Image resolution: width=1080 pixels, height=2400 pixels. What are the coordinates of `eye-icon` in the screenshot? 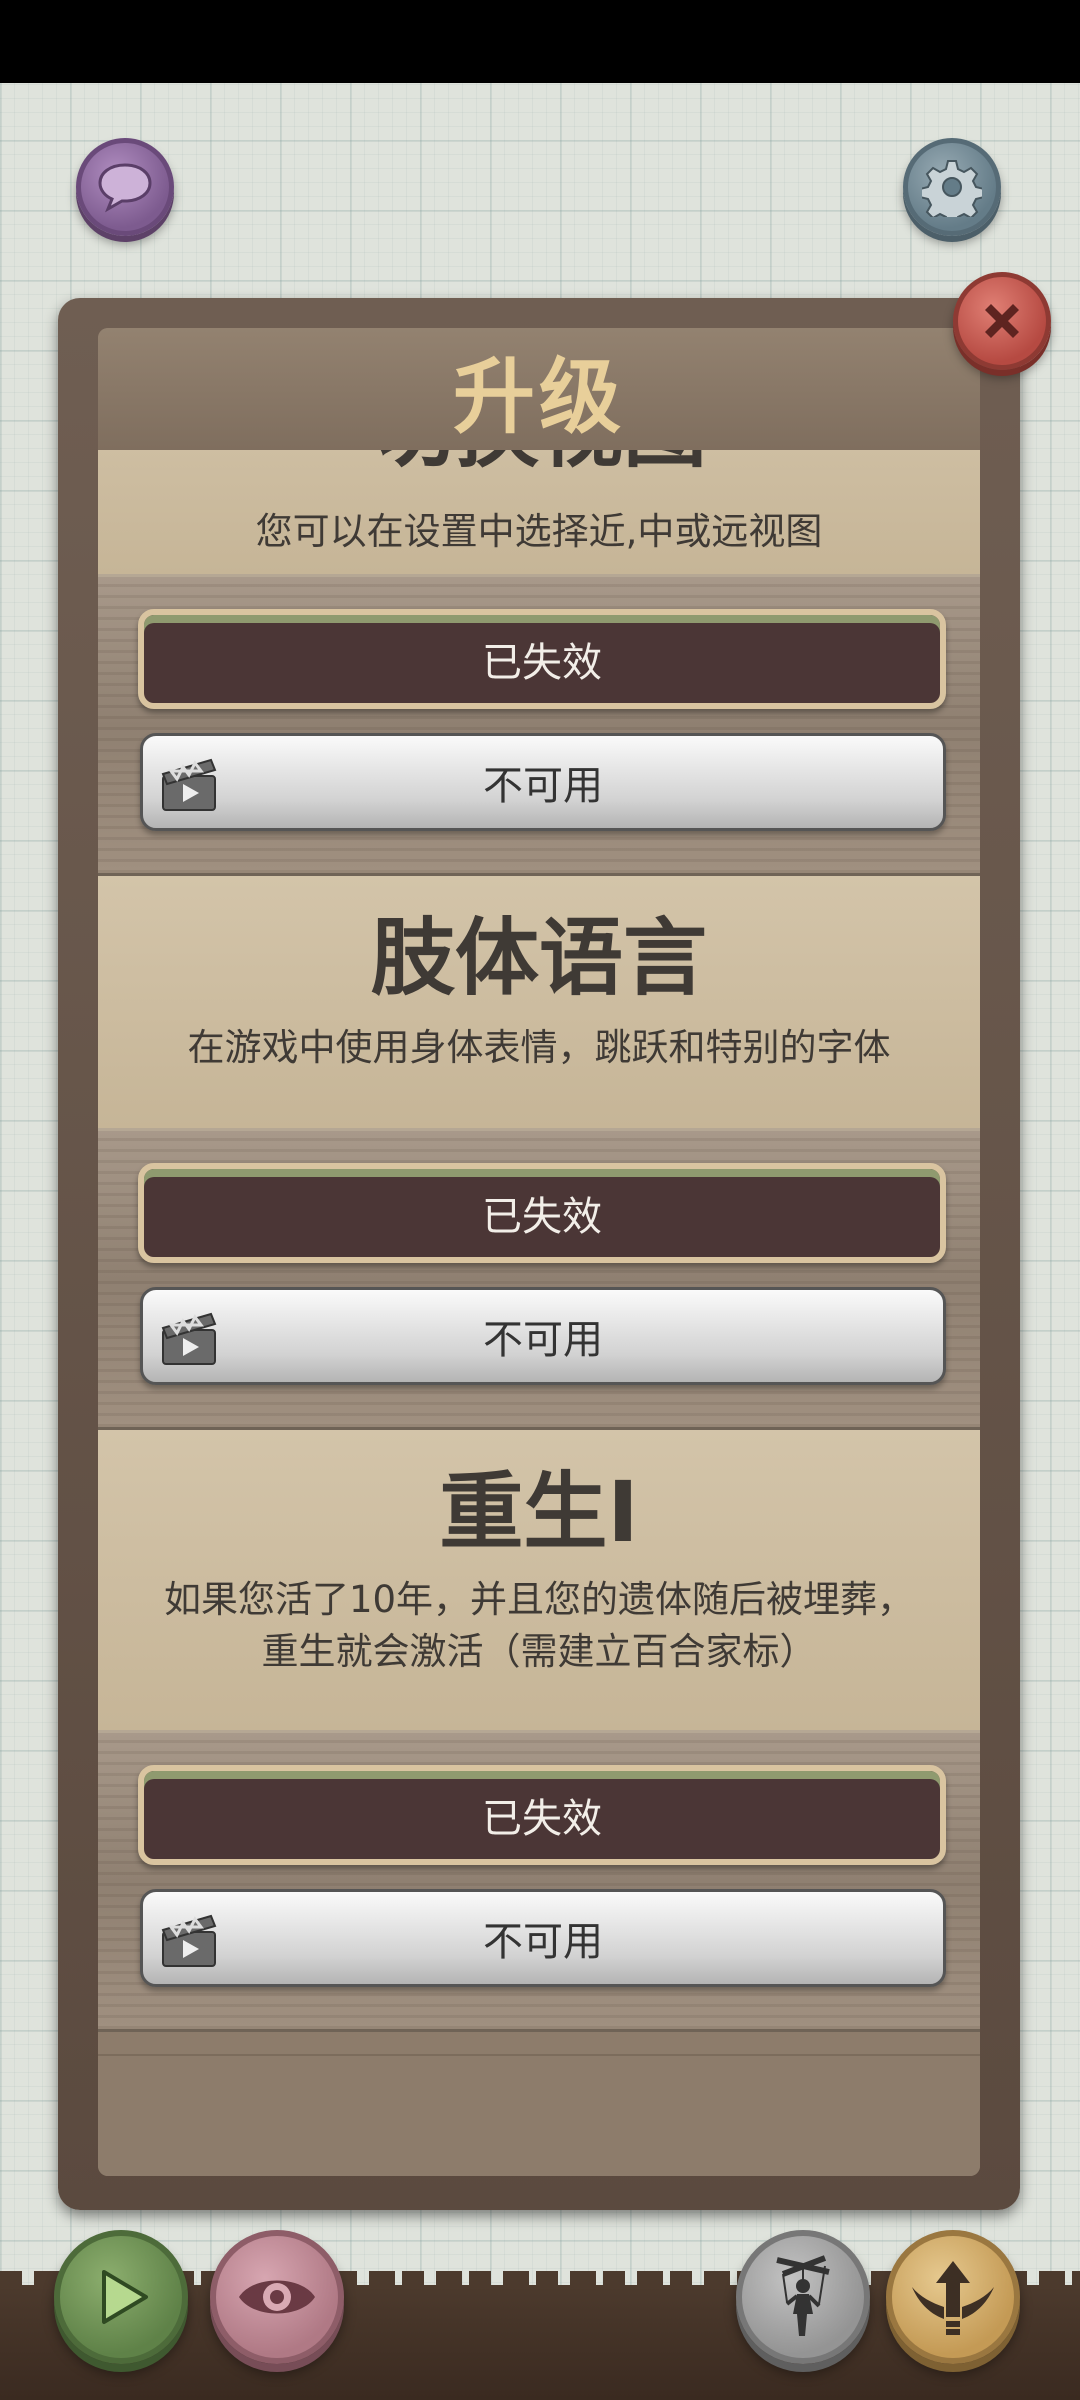 It's located at (277, 2297).